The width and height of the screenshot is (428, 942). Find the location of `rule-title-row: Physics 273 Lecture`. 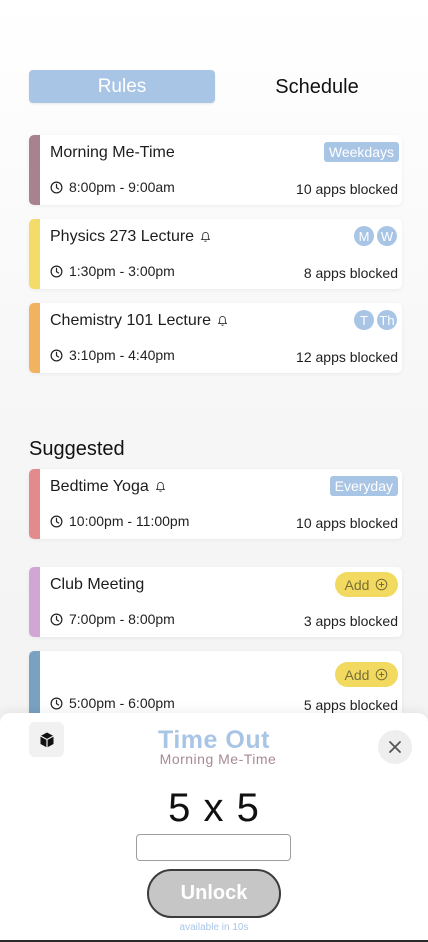

rule-title-row: Physics 273 Lecture is located at coordinates (130, 237).